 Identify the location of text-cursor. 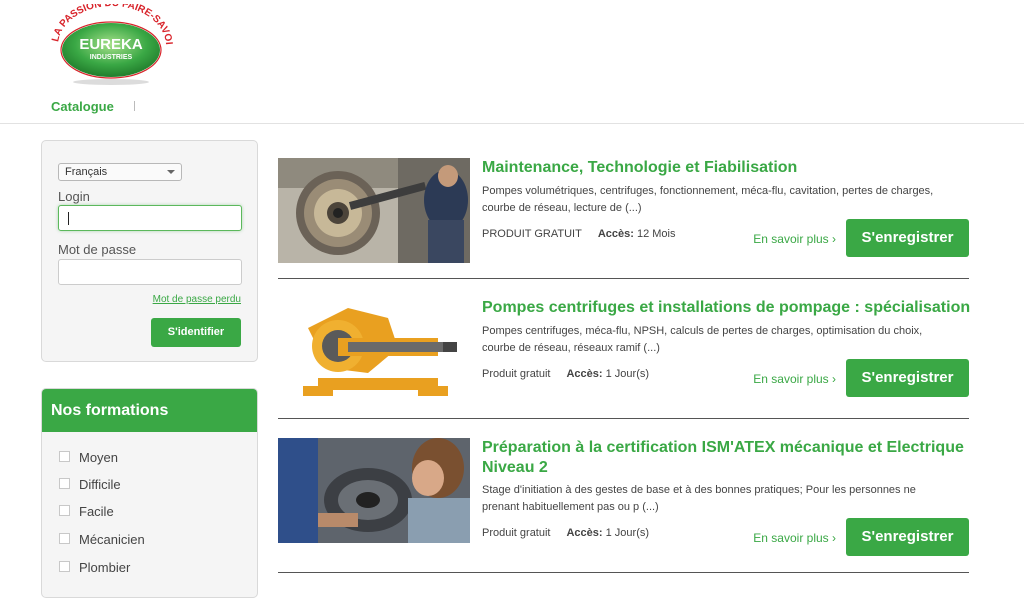
(68, 218).